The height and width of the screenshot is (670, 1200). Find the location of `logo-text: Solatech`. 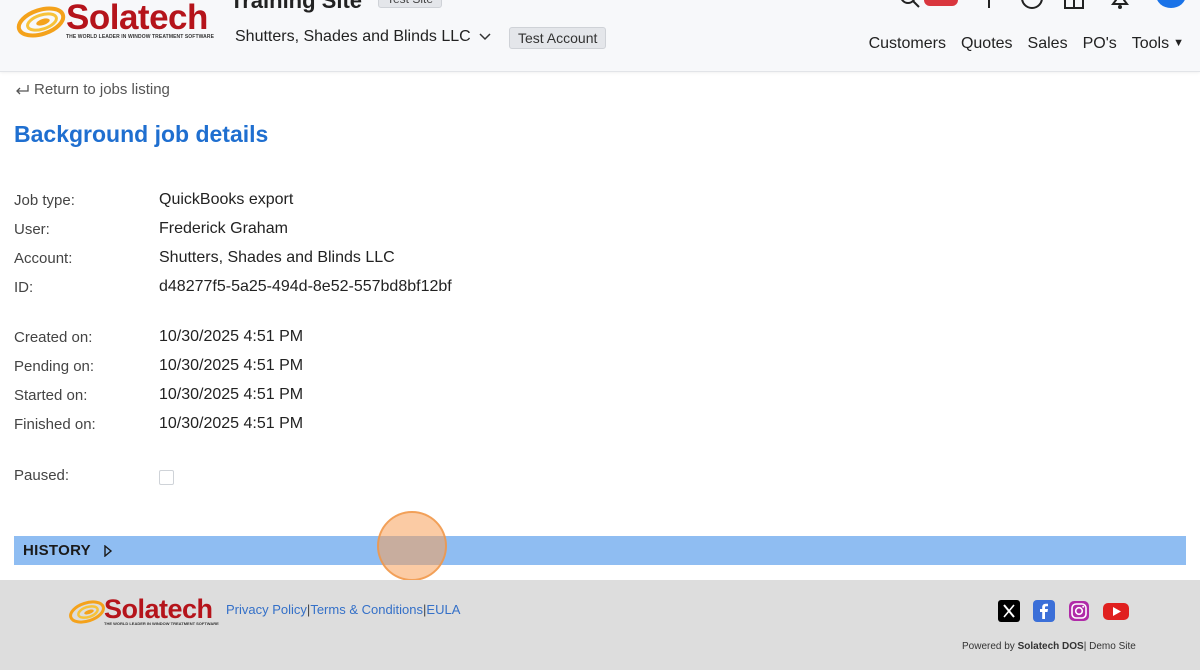

logo-text: Solatech is located at coordinates (137, 18).